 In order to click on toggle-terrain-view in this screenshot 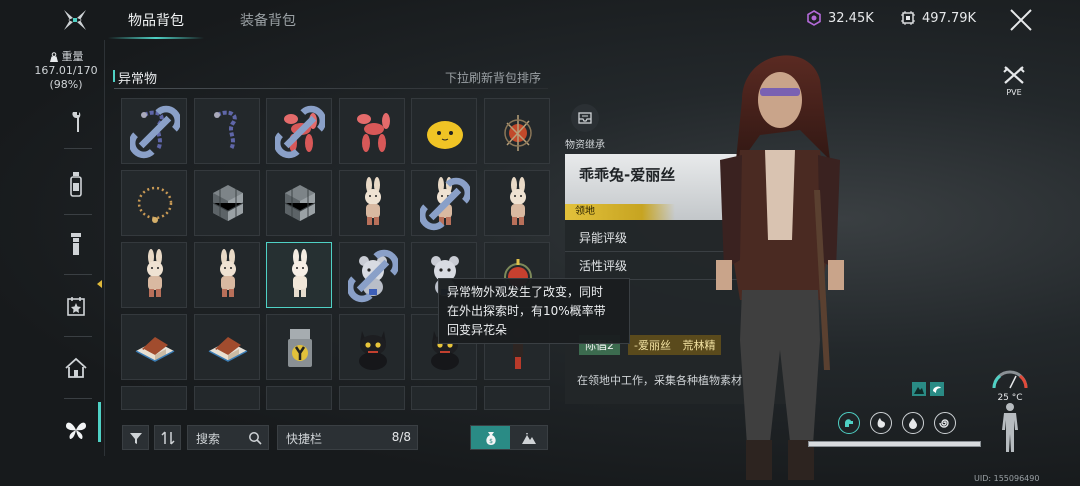, I will do `click(529, 437)`.